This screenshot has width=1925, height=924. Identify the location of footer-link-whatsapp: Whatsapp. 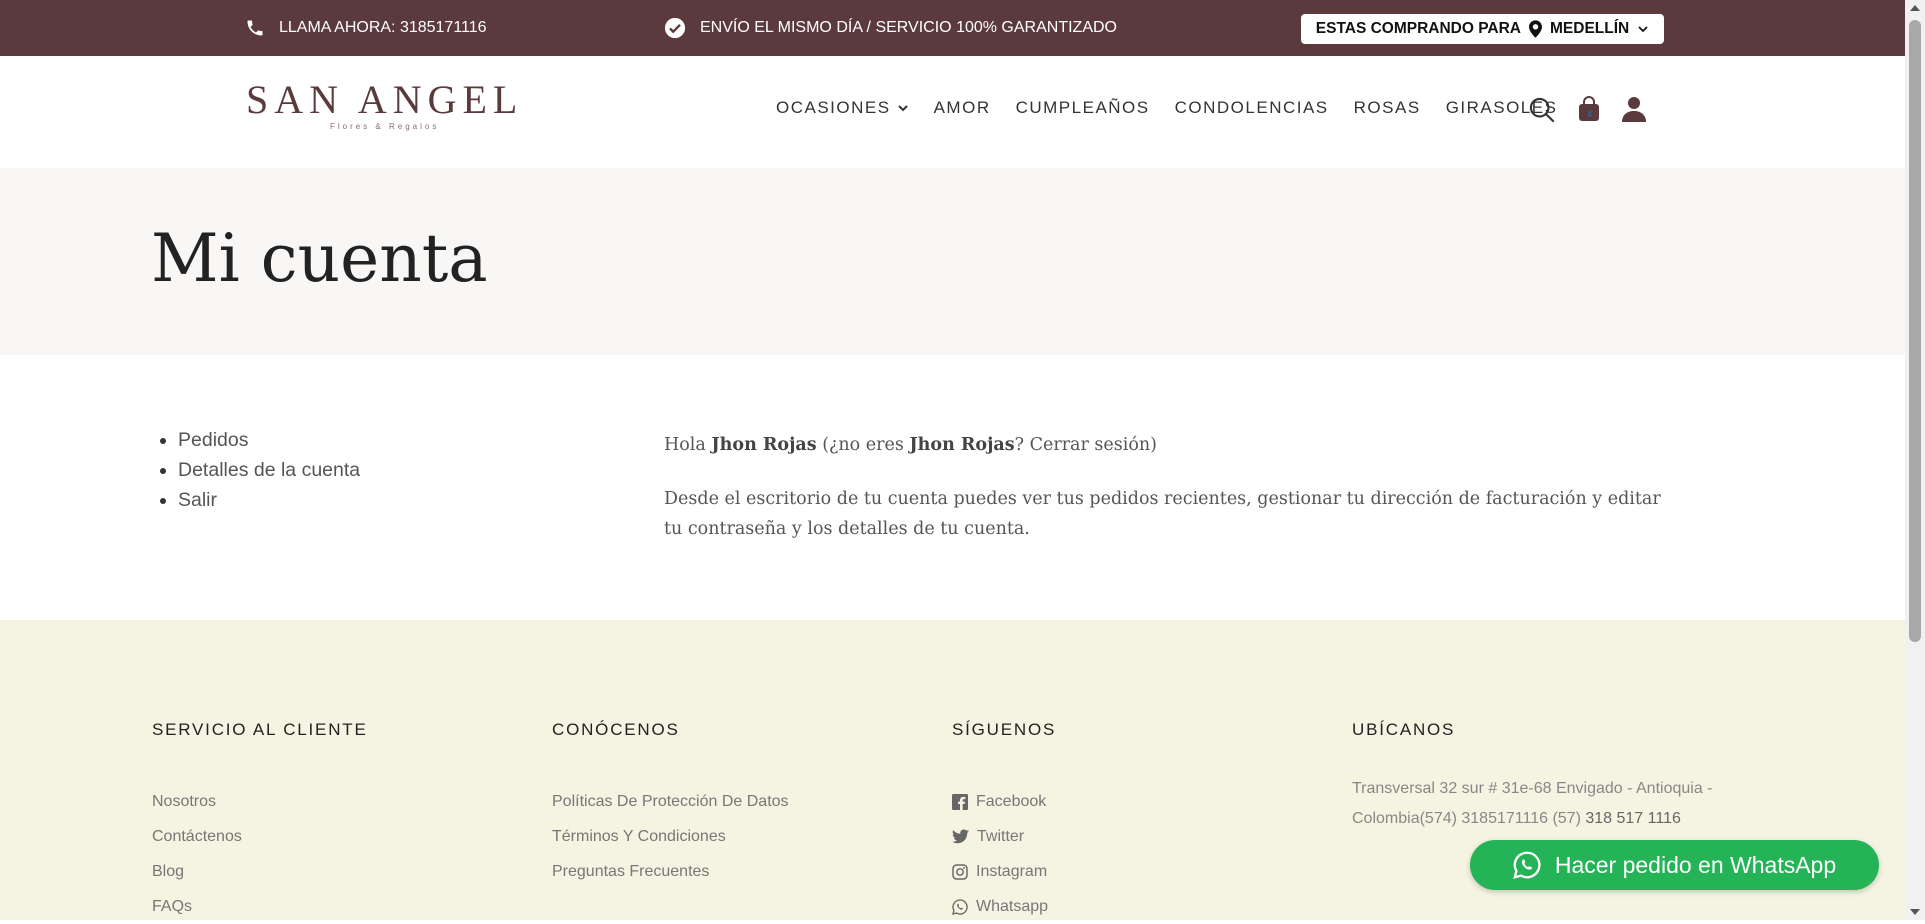
(1004, 906).